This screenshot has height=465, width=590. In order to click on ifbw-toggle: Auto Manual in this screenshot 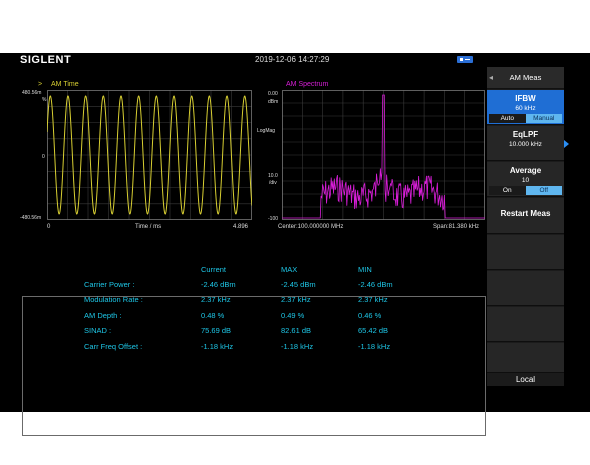, I will do `click(525, 118)`.